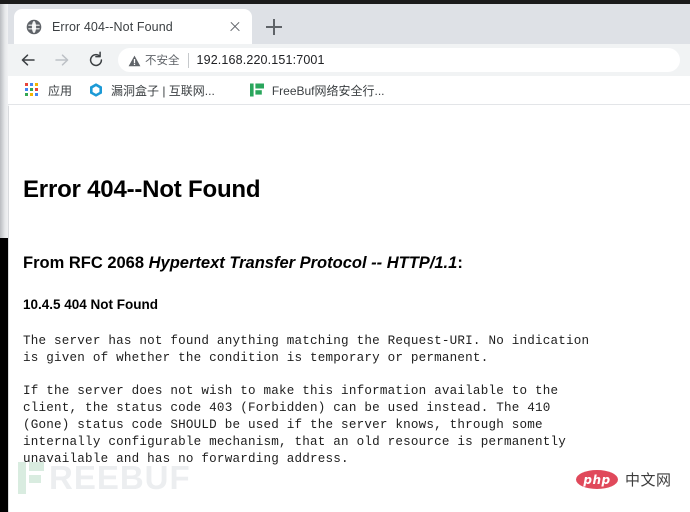 The height and width of the screenshot is (512, 690). What do you see at coordinates (349, 24) in the screenshot?
I see `tab-strip: Error 404--Not Found` at bounding box center [349, 24].